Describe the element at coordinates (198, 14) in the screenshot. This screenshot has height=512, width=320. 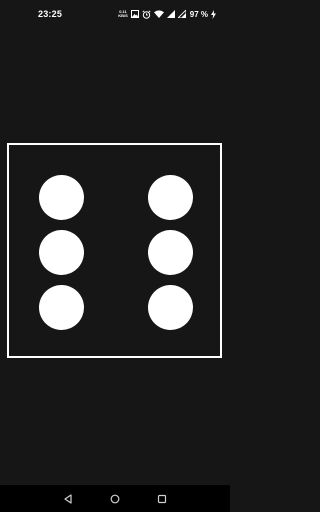
I see `battery-percent: 97 %` at that location.